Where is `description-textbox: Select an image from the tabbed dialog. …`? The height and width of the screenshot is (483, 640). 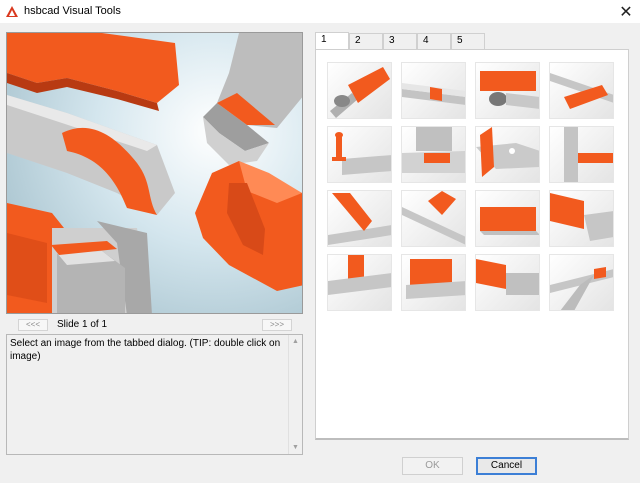
description-textbox: Select an image from the tabbed dialog. … is located at coordinates (154, 394).